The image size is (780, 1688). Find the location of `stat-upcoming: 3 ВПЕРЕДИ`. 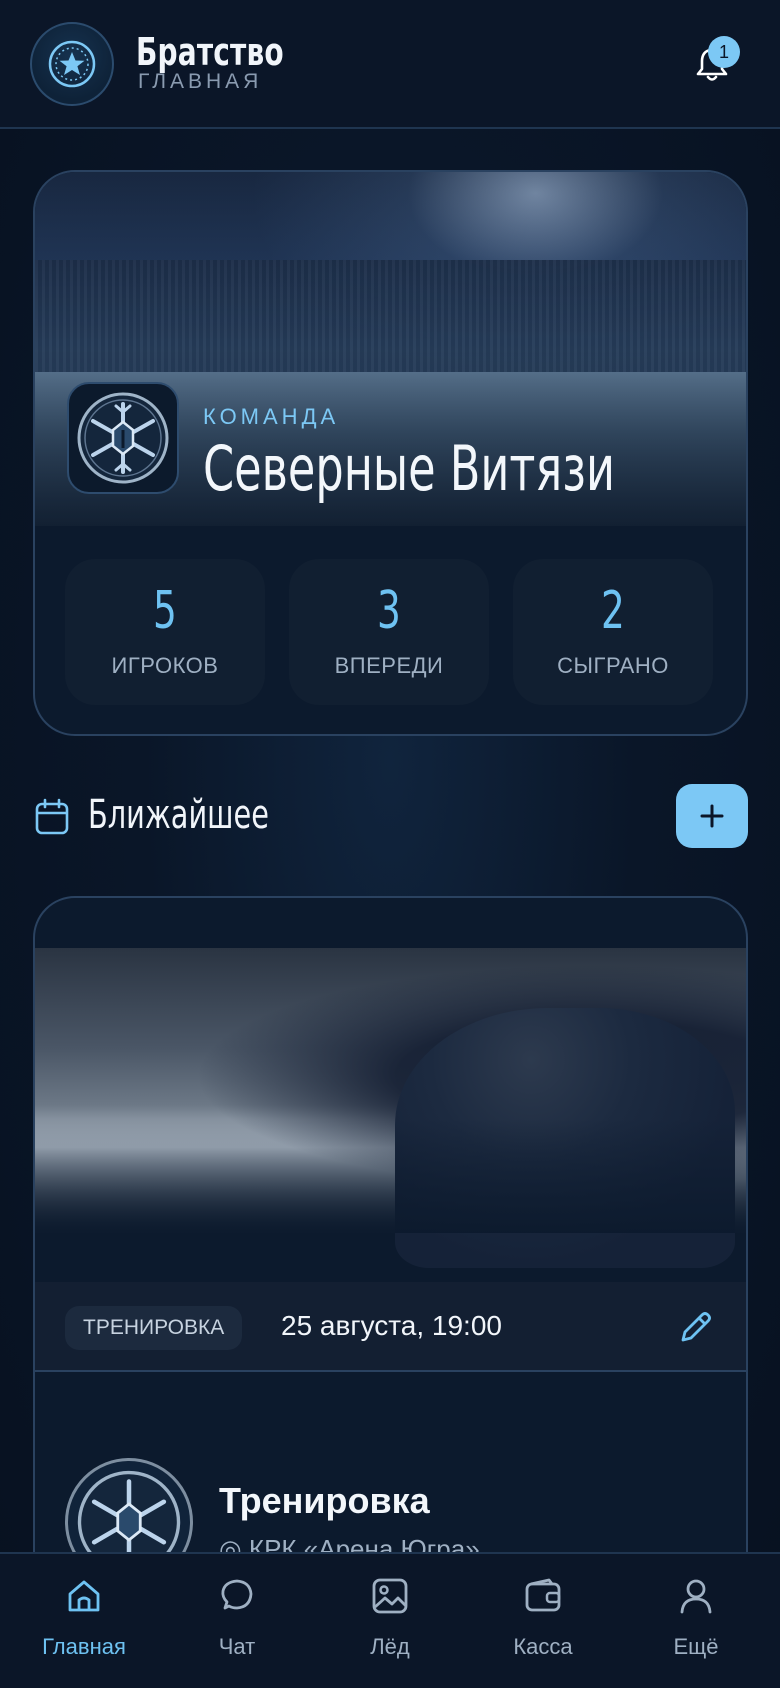

stat-upcoming: 3 ВПЕРЕДИ is located at coordinates (389, 632).